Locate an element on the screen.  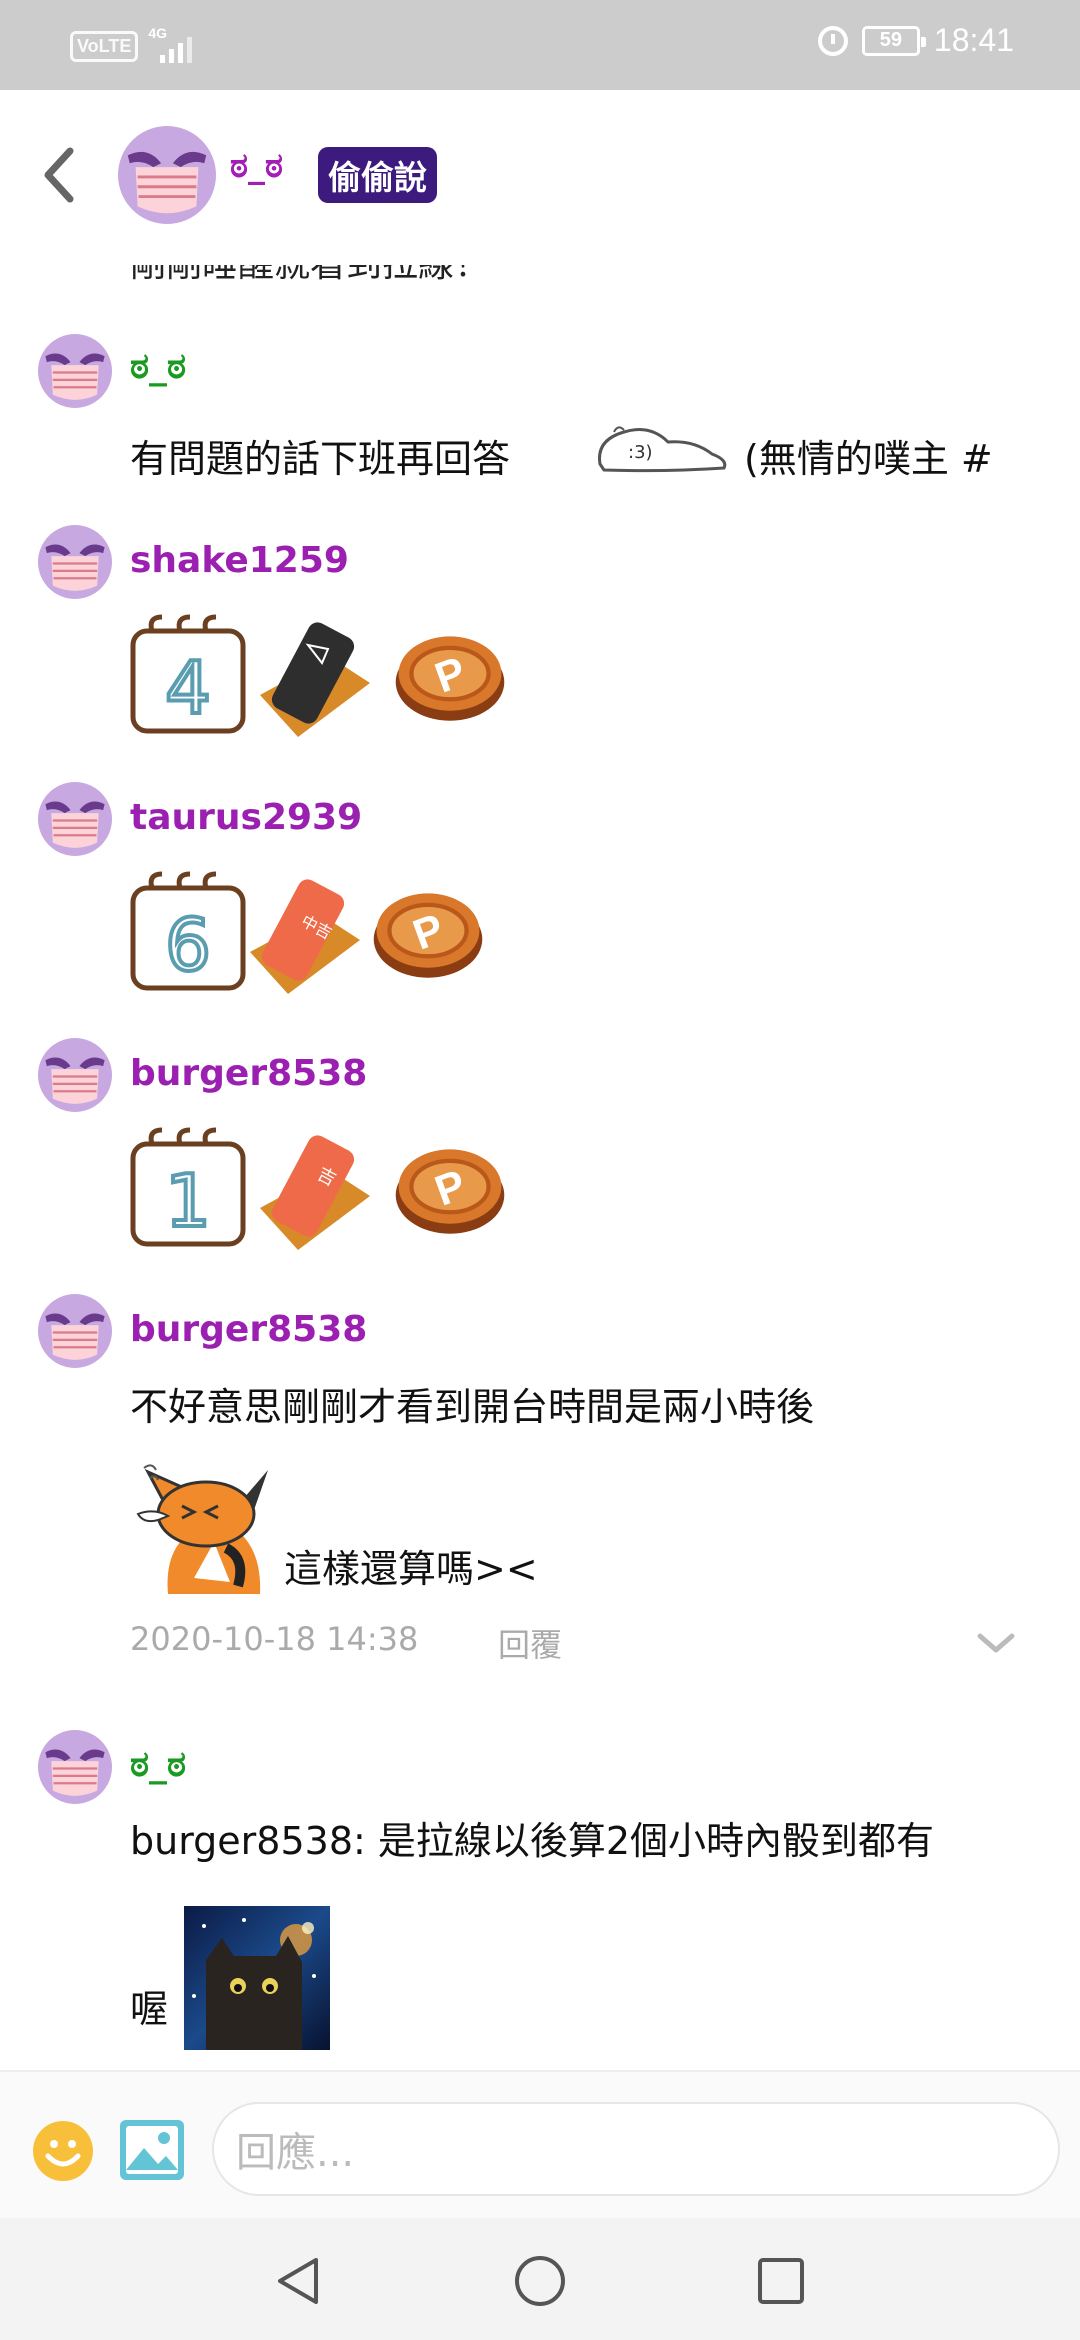
nav-home-icon is located at coordinates (540, 2281).